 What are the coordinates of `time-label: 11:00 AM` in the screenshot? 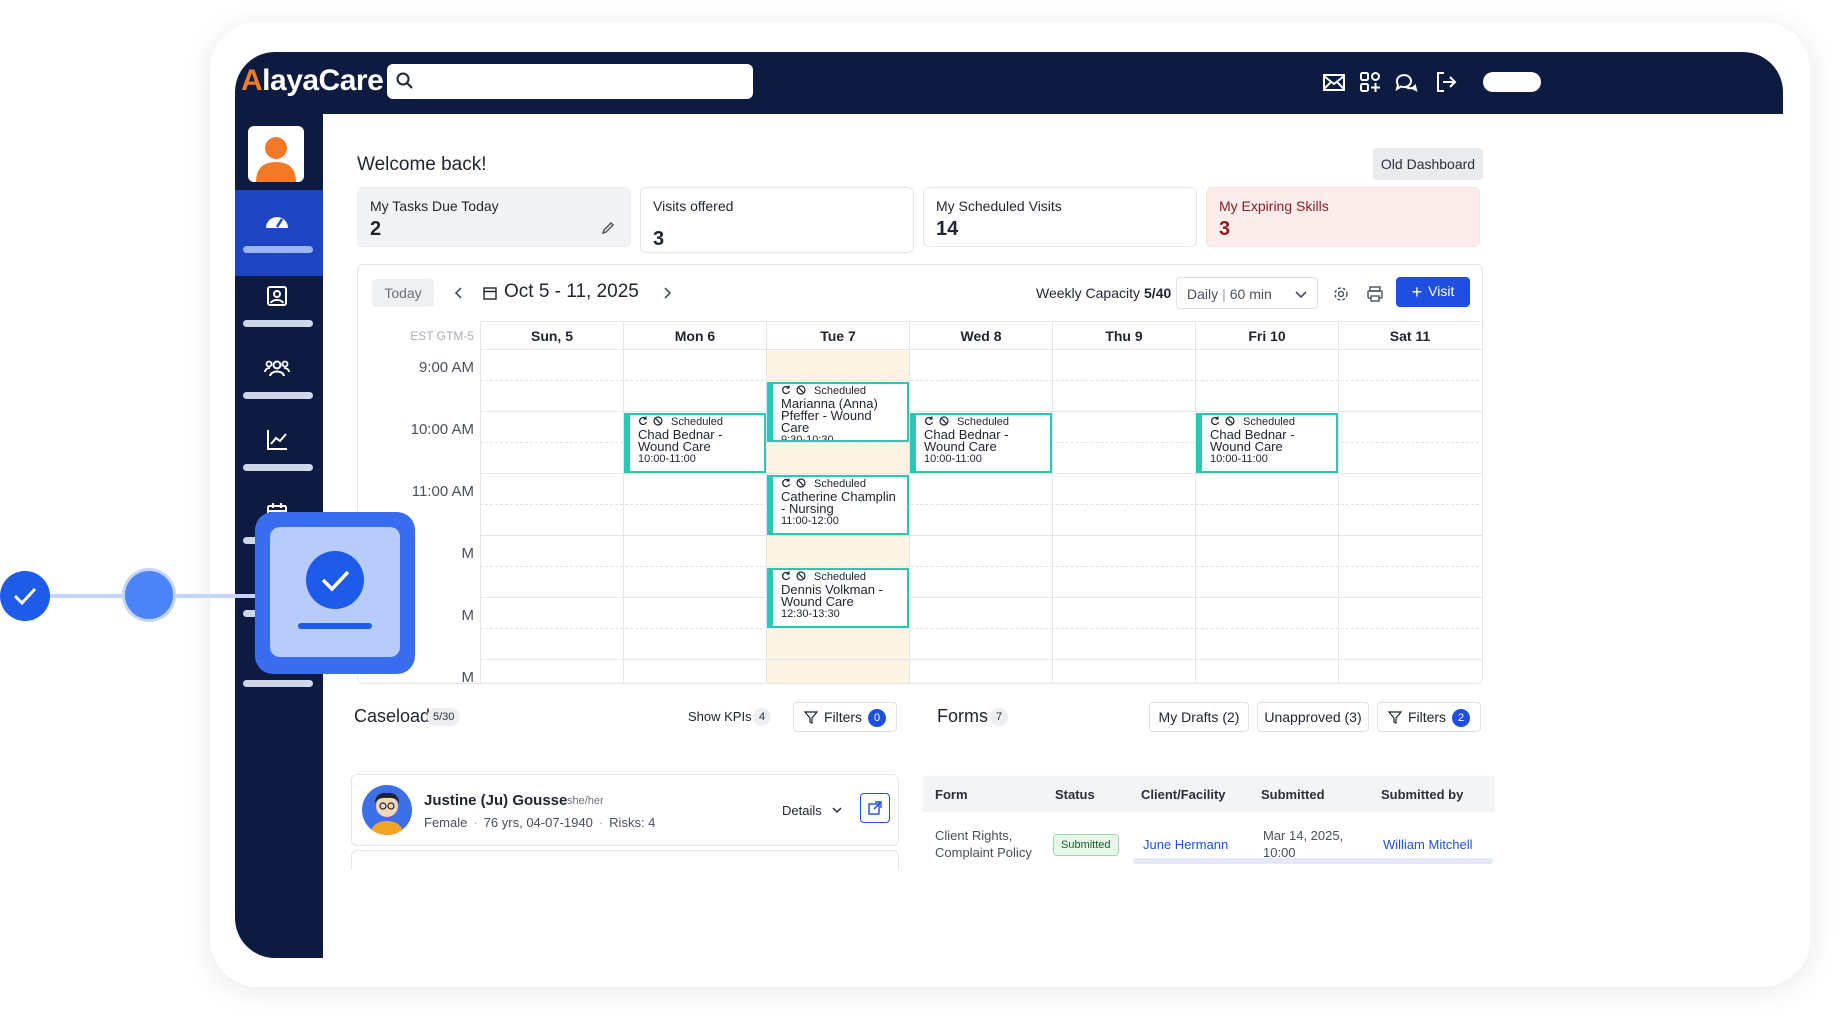 It's located at (442, 491).